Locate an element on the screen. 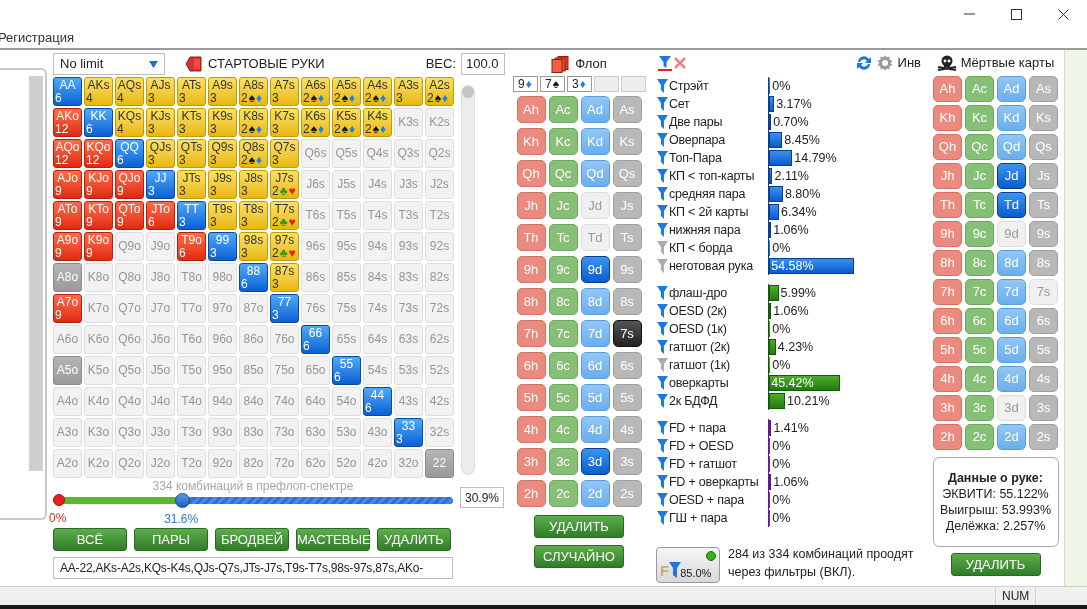 The width and height of the screenshot is (1087, 609). card: 5d is located at coordinates (595, 397).